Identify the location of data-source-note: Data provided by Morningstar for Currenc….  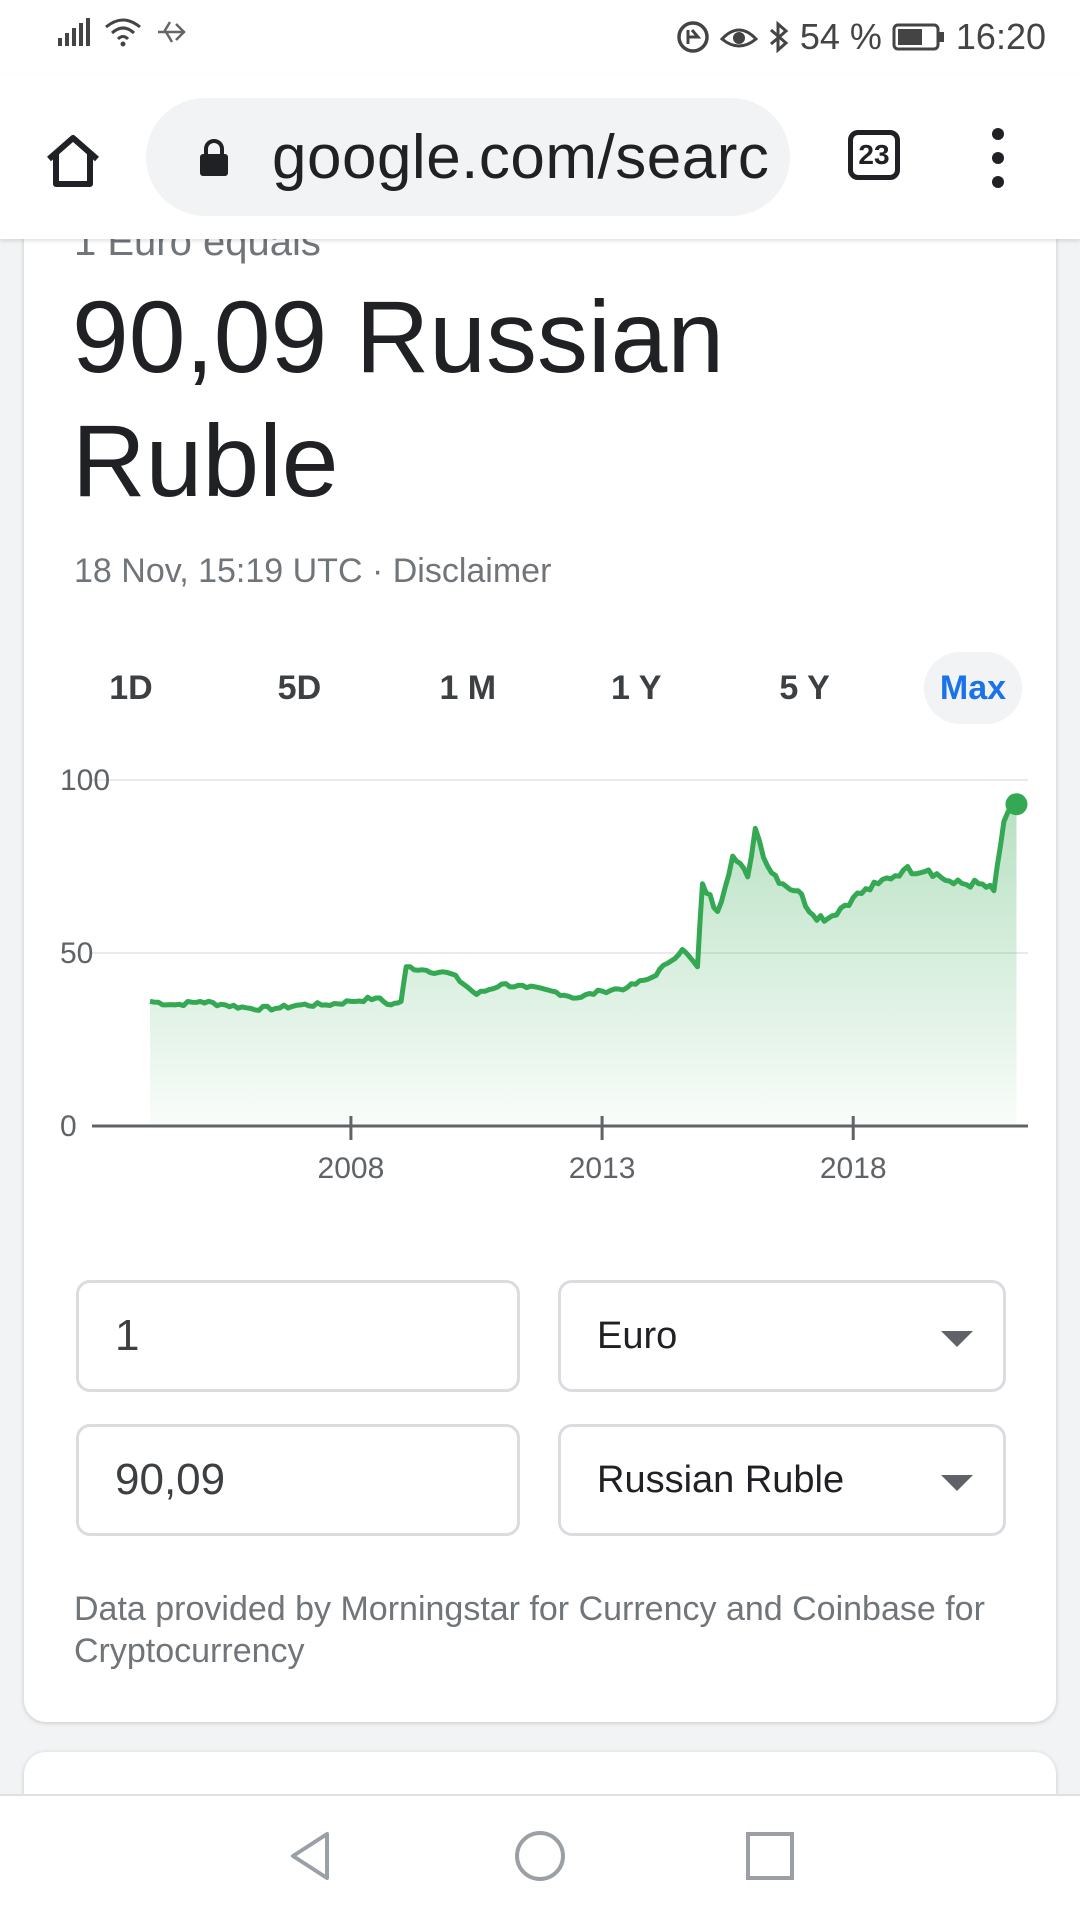
(529, 1630).